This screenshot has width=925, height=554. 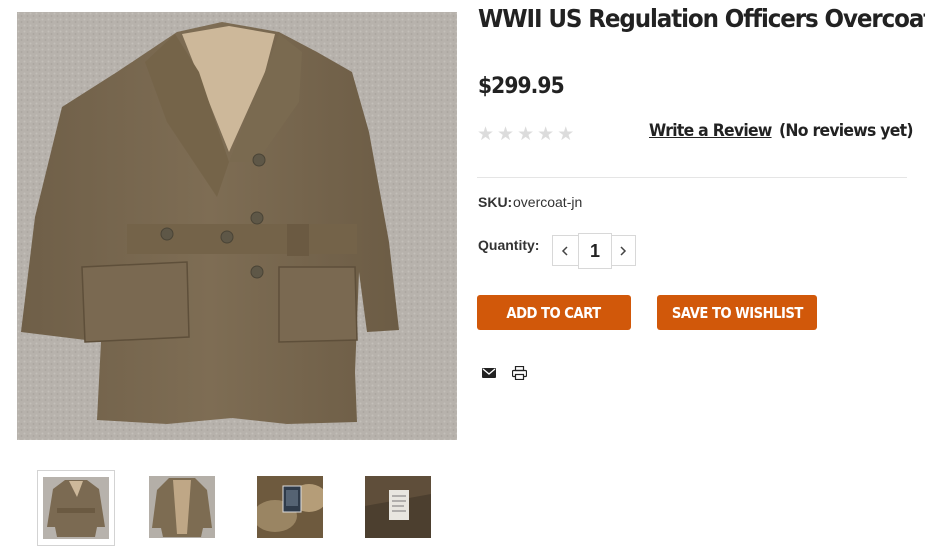 What do you see at coordinates (521, 86) in the screenshot?
I see `product-price: $299.95` at bounding box center [521, 86].